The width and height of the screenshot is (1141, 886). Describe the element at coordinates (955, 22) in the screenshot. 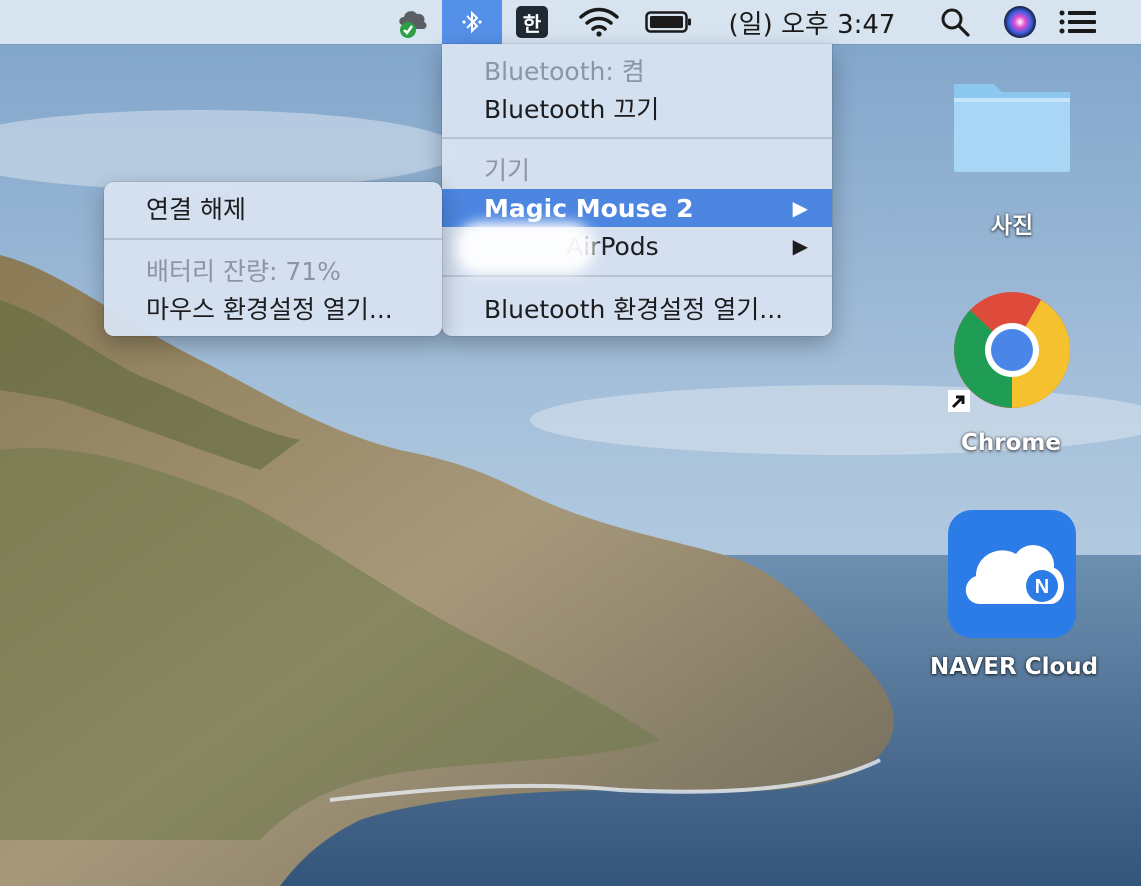

I see `spotlight-icon` at that location.